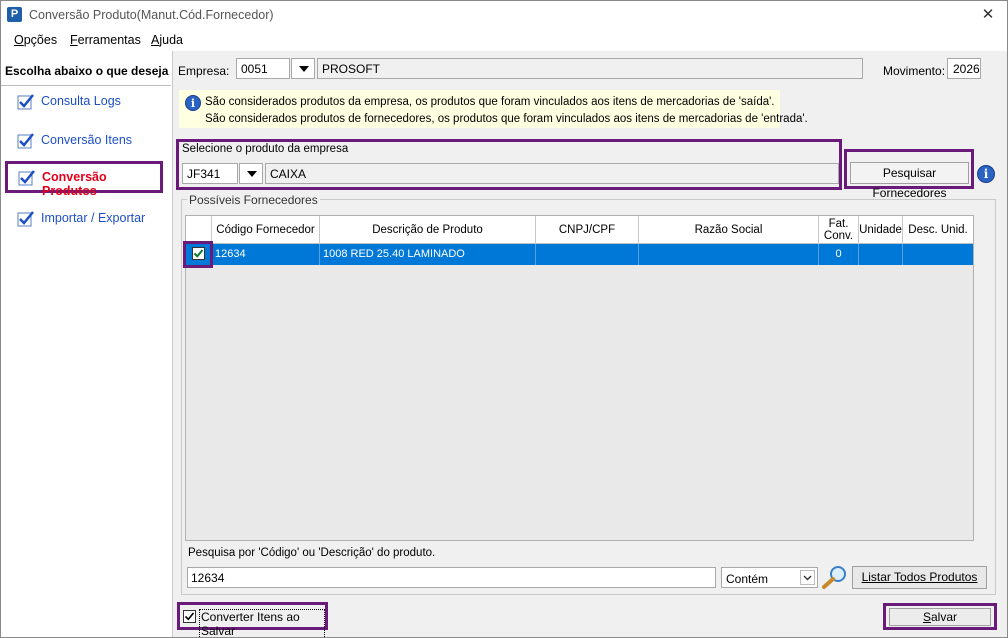  What do you see at coordinates (839, 254) in the screenshot?
I see `cell-fat-conv: 0` at bounding box center [839, 254].